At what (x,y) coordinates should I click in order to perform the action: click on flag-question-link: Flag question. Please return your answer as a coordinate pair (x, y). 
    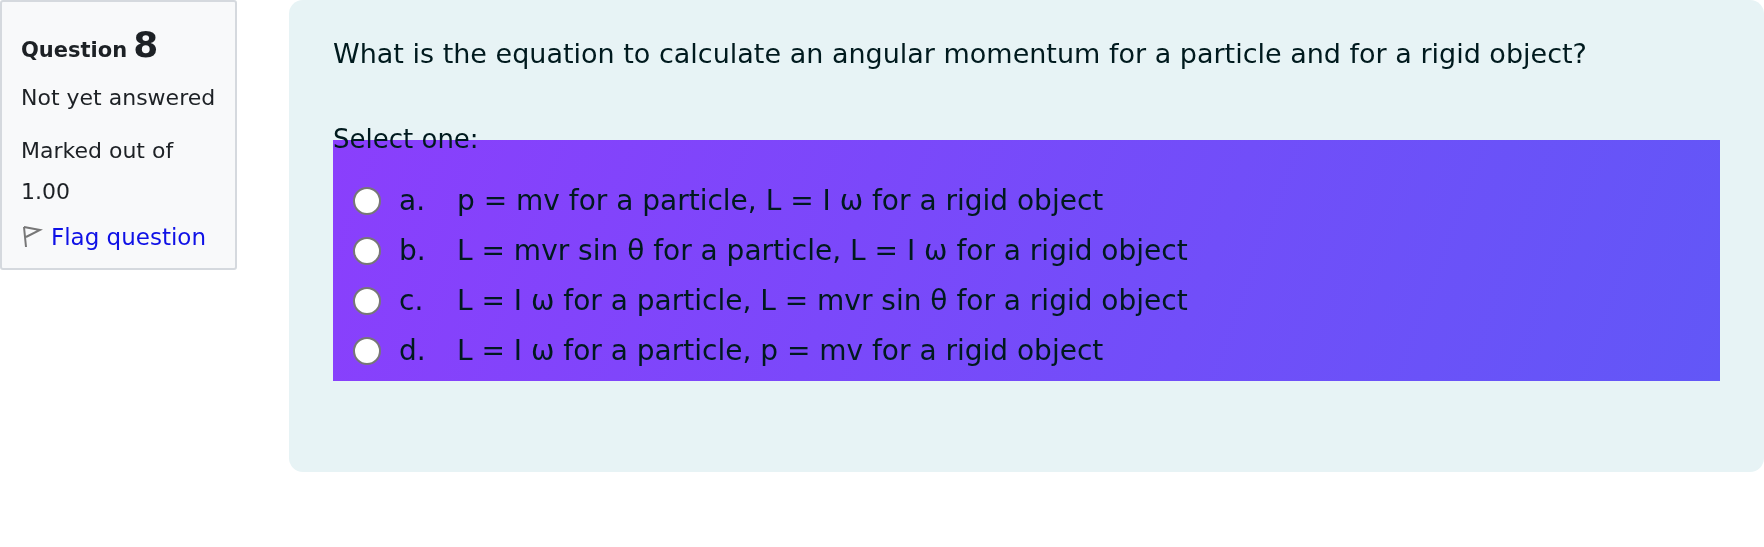
    Looking at the image, I should click on (113, 237).